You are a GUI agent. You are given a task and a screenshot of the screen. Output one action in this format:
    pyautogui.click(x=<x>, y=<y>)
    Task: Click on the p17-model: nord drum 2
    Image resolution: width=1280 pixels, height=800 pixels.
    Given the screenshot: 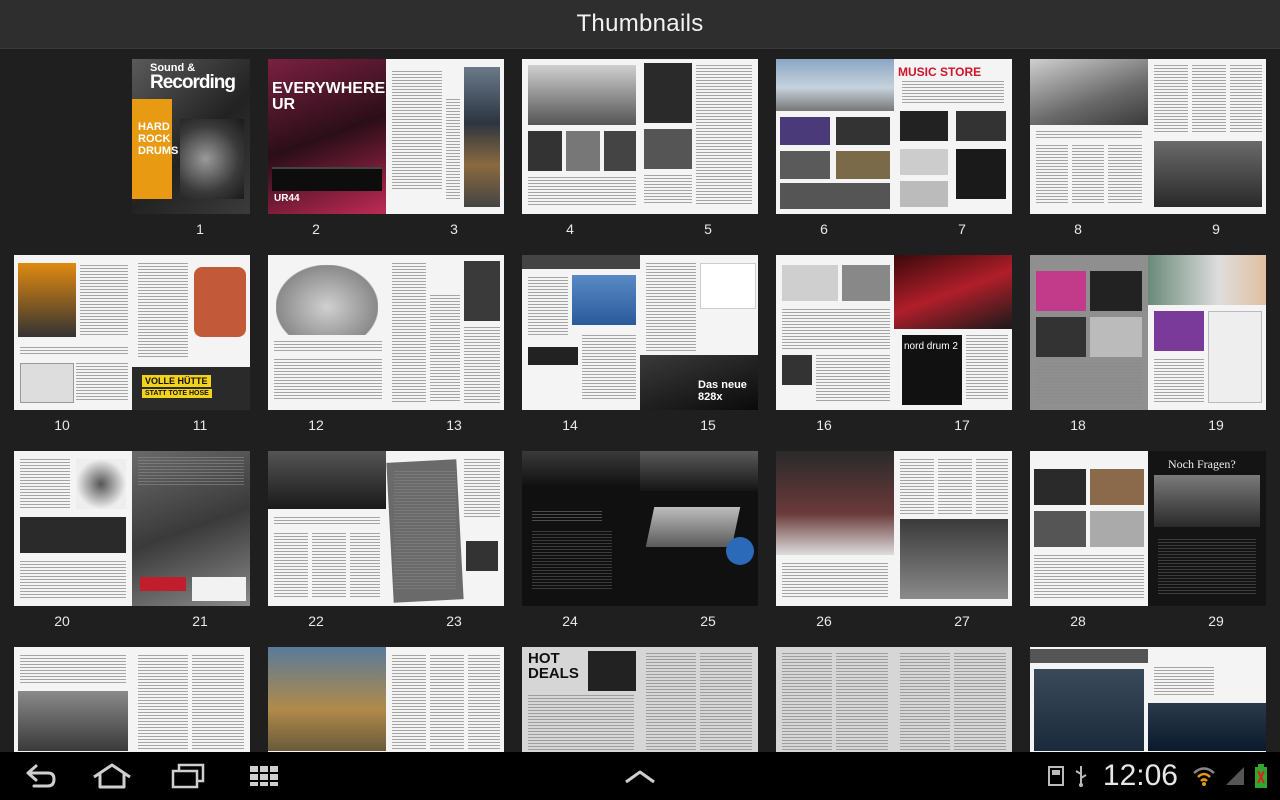 What is the action you would take?
    pyautogui.click(x=931, y=346)
    